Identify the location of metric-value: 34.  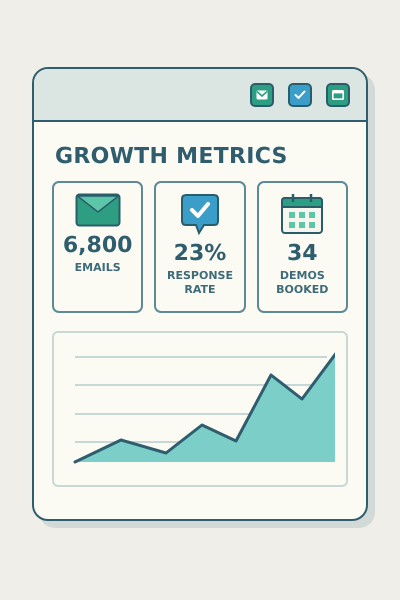
(302, 253).